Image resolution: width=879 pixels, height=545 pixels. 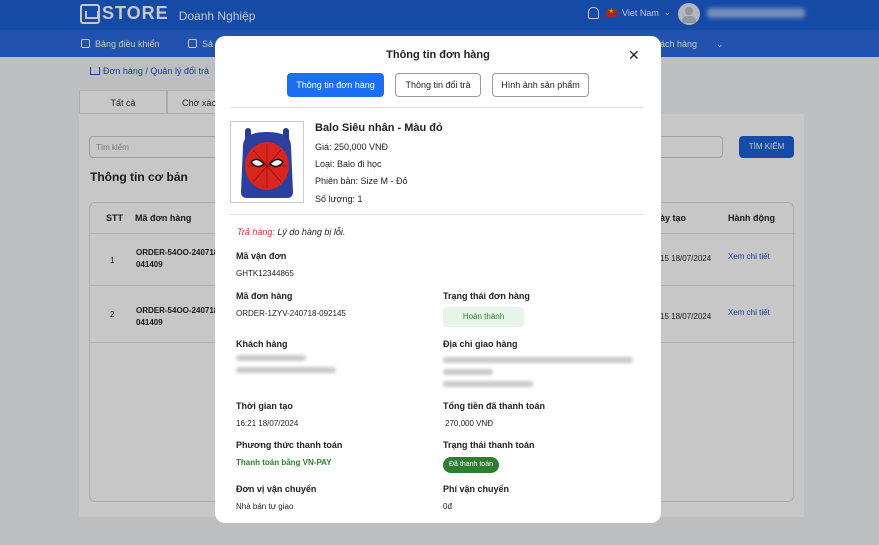 What do you see at coordinates (352, 147) in the screenshot?
I see `product-price: Giá: 250,000 VNĐ` at bounding box center [352, 147].